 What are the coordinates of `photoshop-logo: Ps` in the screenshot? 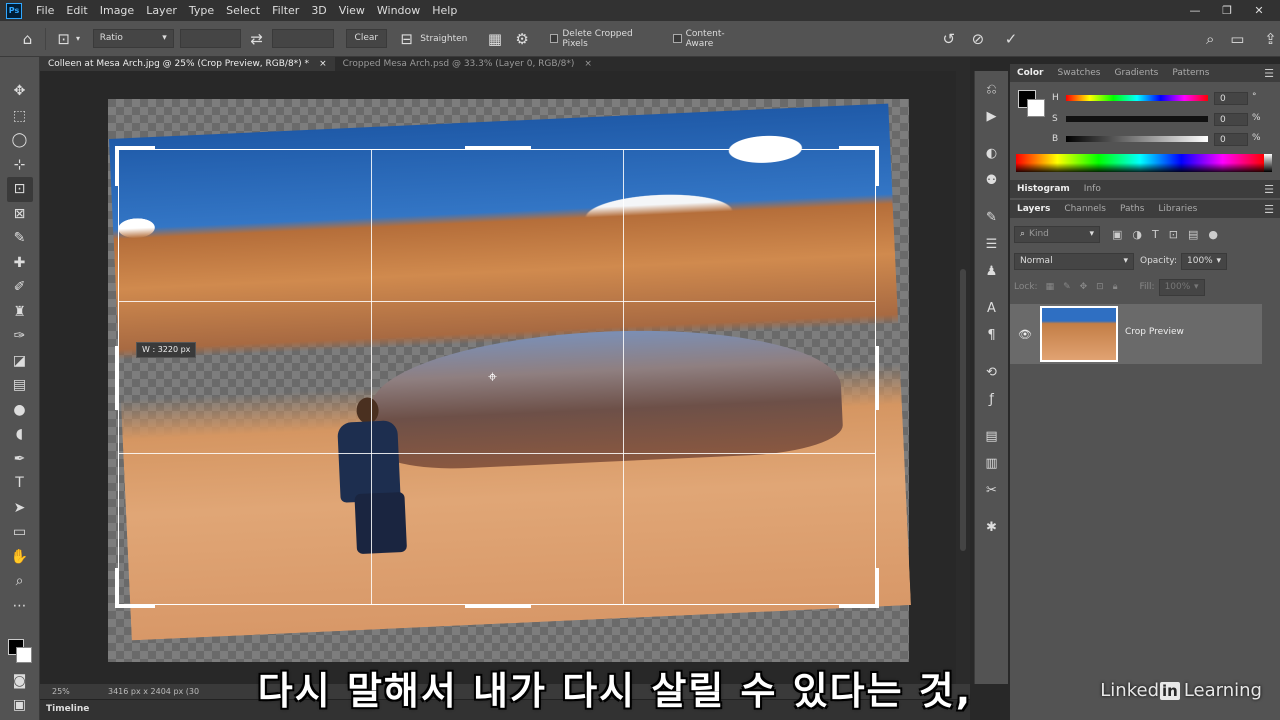 It's located at (14, 10).